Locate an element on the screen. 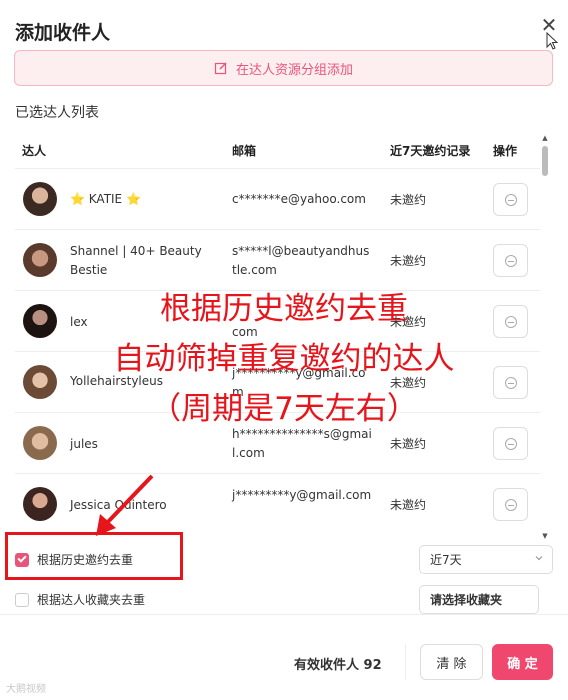  dedupe-history-checkbox is located at coordinates (22, 559).